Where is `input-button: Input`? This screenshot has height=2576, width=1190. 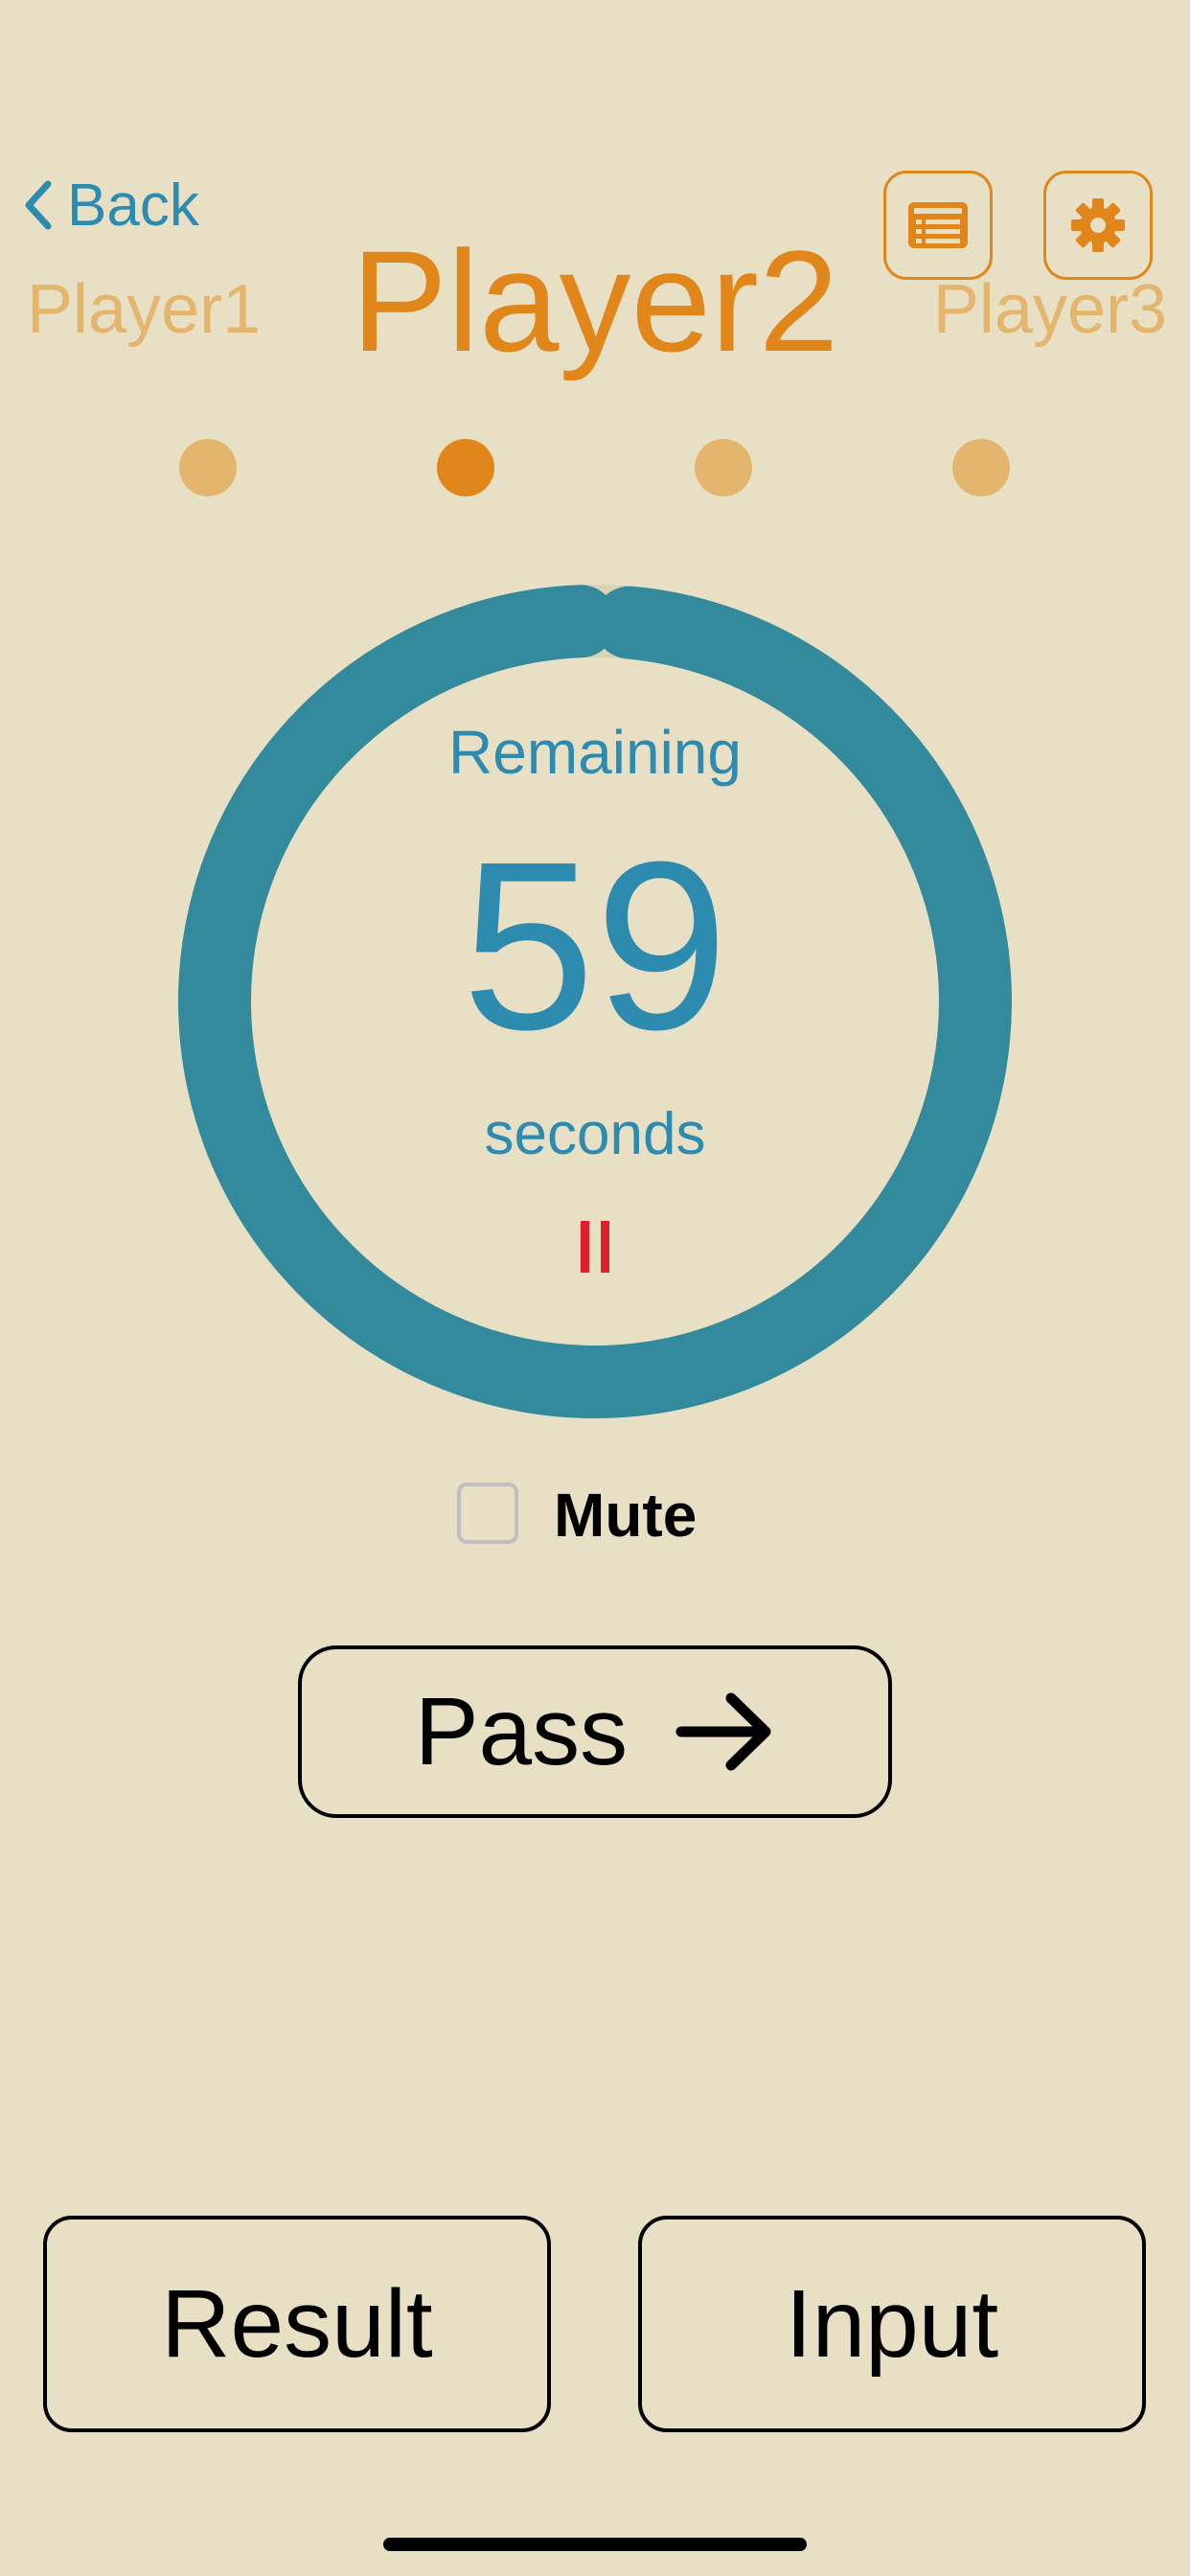 input-button: Input is located at coordinates (892, 2324).